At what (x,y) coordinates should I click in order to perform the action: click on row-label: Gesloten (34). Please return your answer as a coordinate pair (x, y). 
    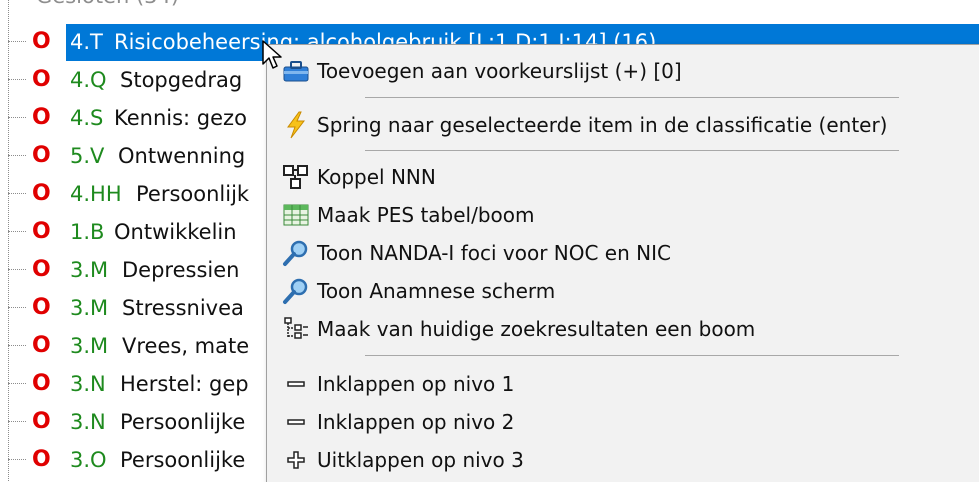
    Looking at the image, I should click on (107, 7).